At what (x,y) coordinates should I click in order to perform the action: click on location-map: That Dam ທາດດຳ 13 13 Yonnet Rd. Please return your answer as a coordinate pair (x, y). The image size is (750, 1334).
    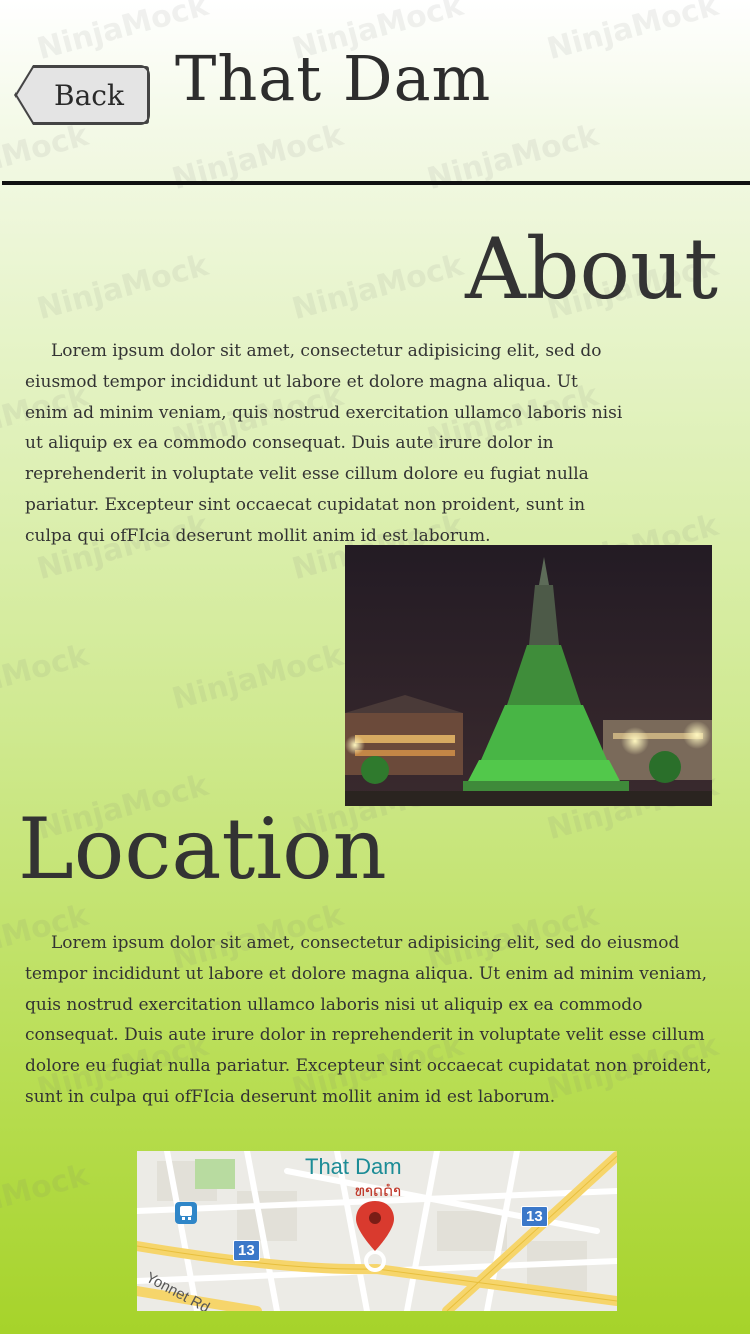
    Looking at the image, I should click on (377, 1231).